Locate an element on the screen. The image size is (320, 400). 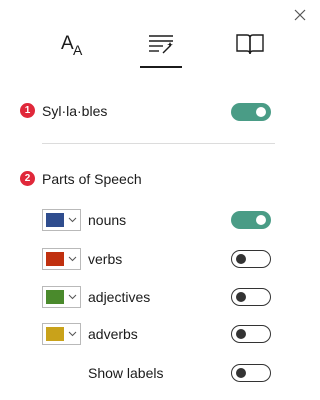
close-button is located at coordinates (300, 15).